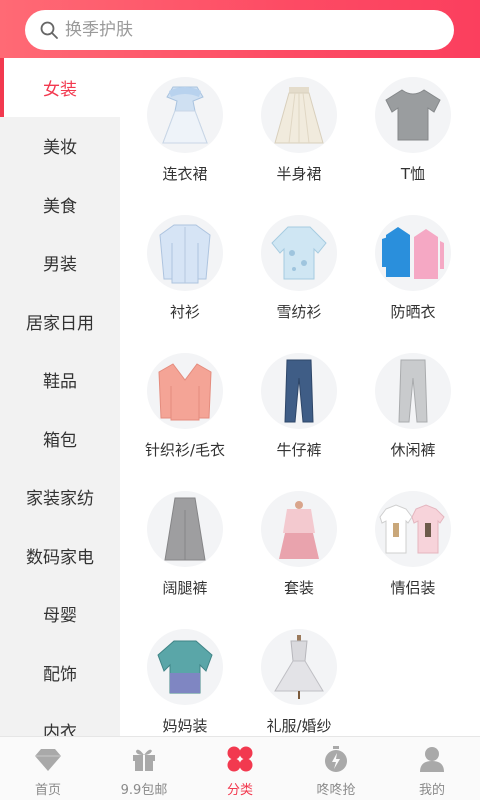 This screenshot has height=800, width=480. I want to click on gown-icon, so click(299, 667).